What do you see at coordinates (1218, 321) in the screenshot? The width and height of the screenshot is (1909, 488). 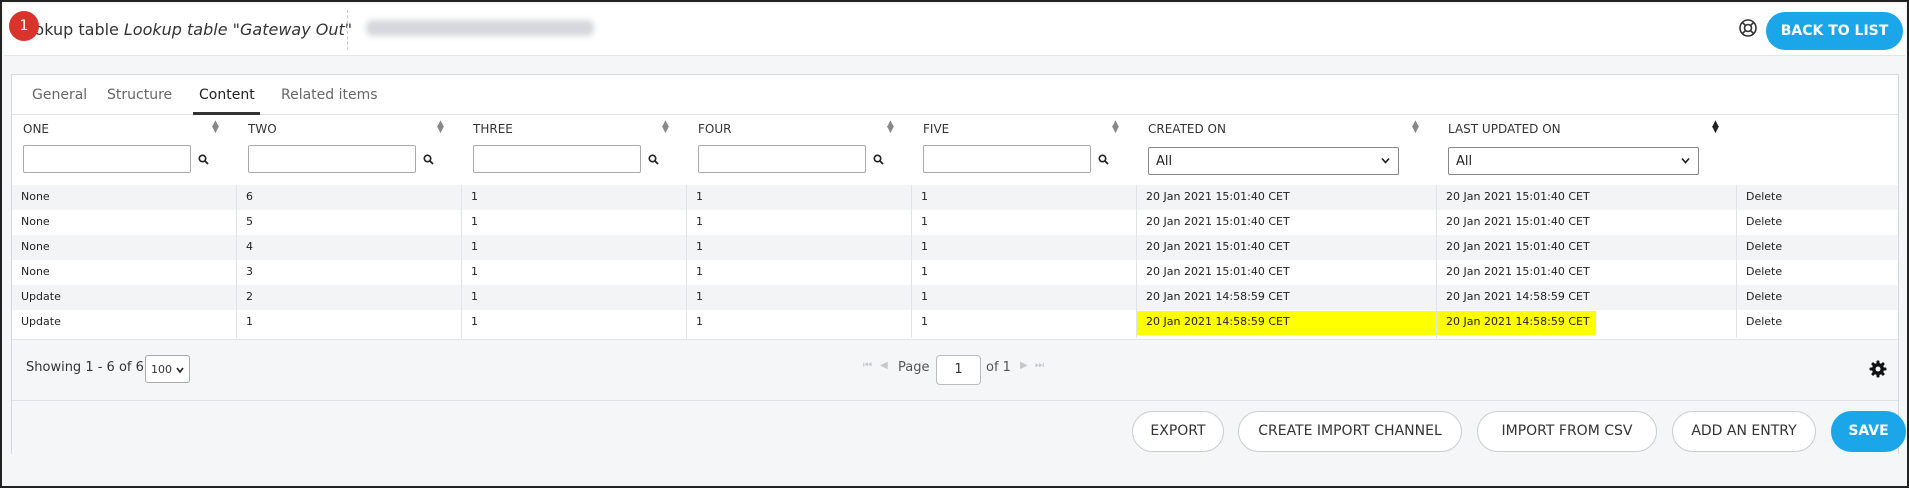 I see `cell-created-on: 20 Jan 2021 14:58:59 CET` at bounding box center [1218, 321].